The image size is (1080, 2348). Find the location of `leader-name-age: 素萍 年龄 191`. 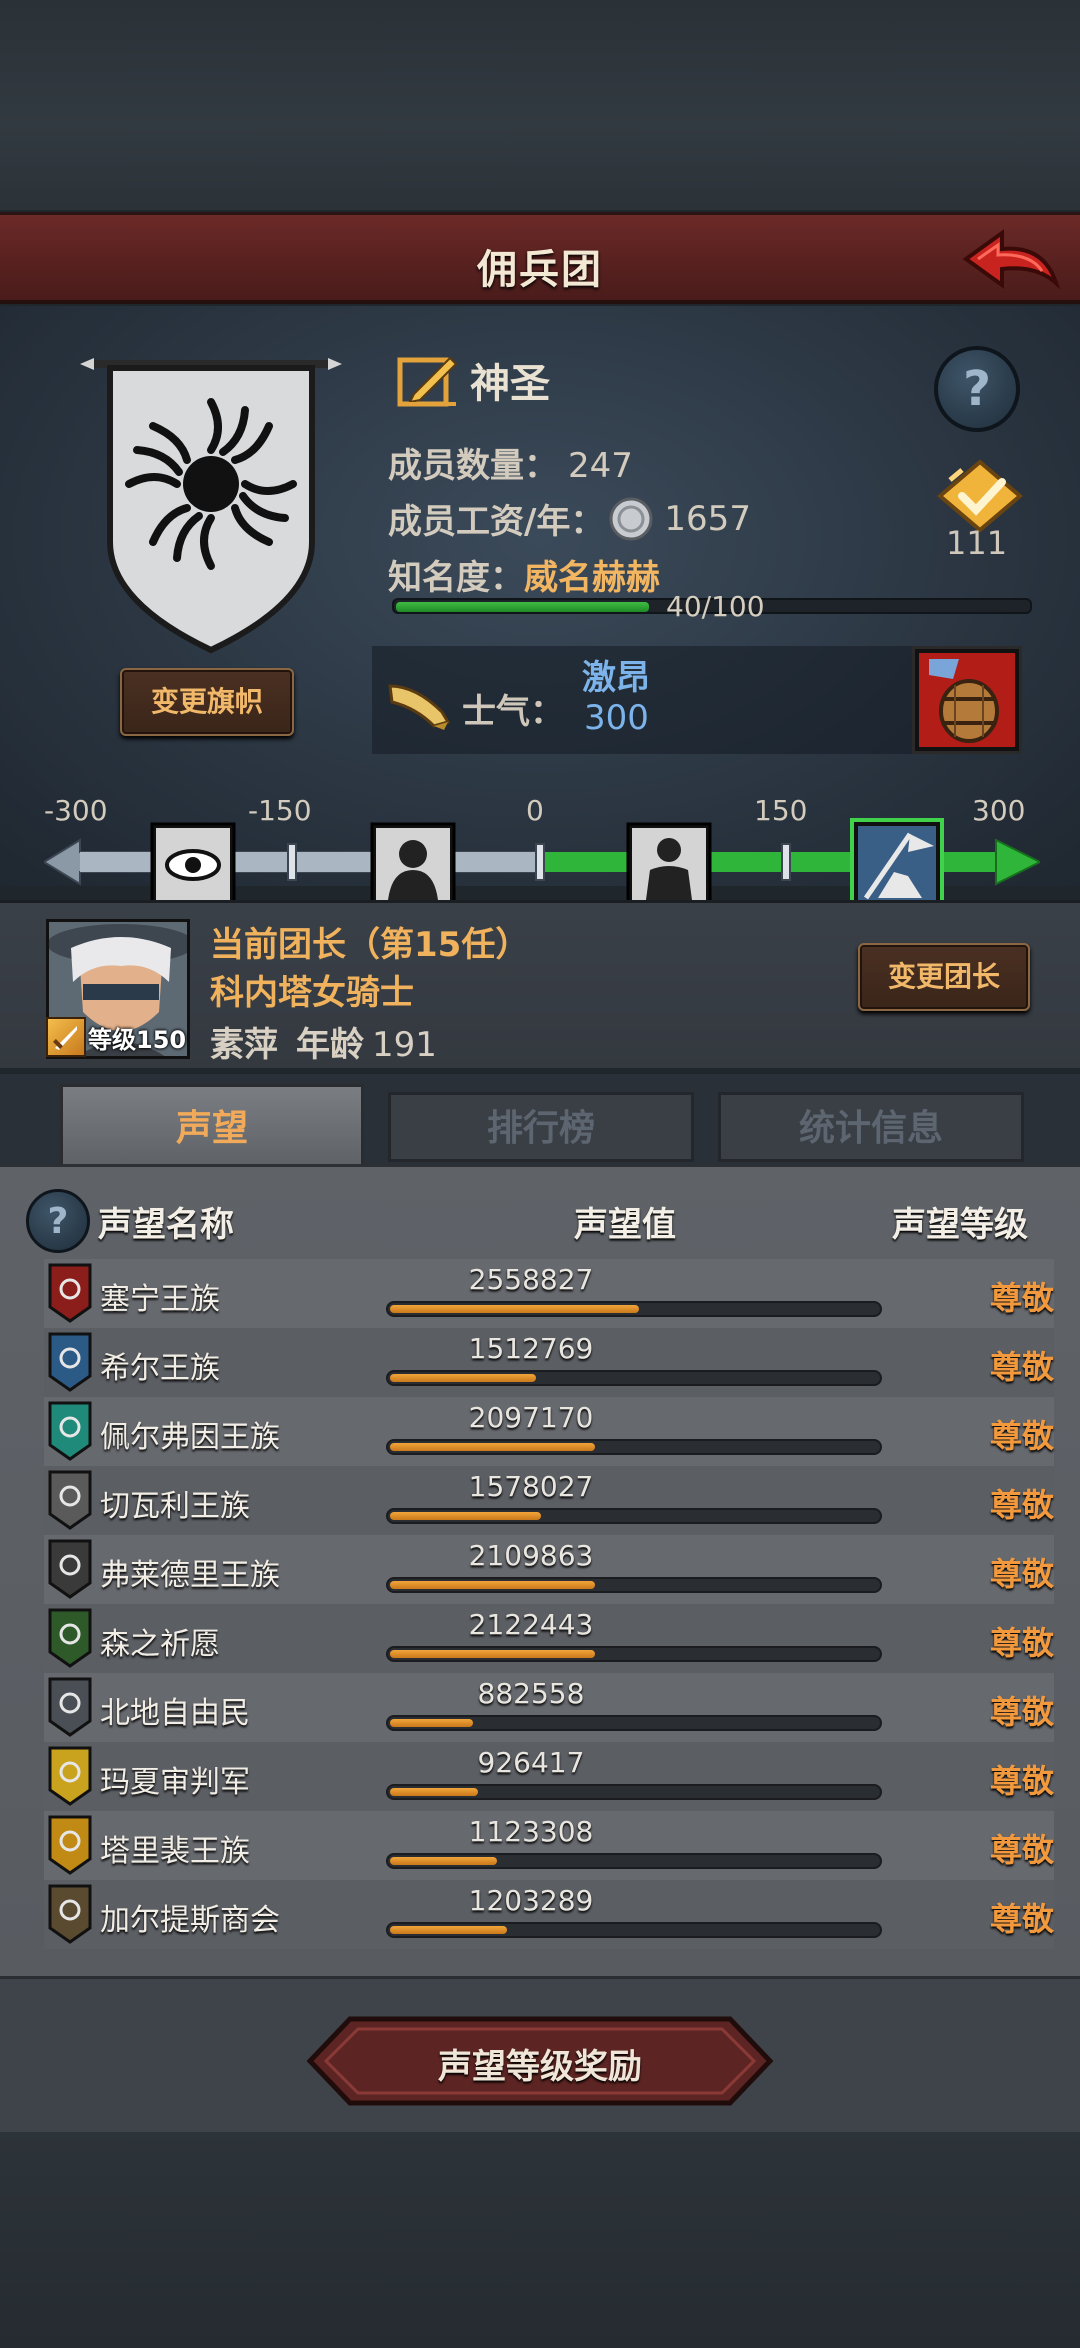

leader-name-age: 素萍 年龄 191 is located at coordinates (323, 1041).